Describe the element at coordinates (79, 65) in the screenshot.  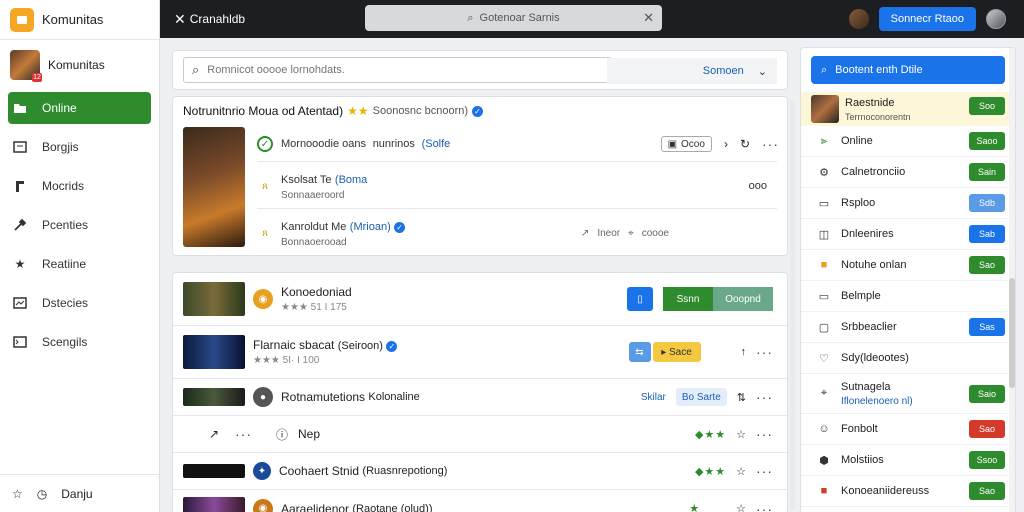
I see `user-card: 12 Komunitas` at that location.